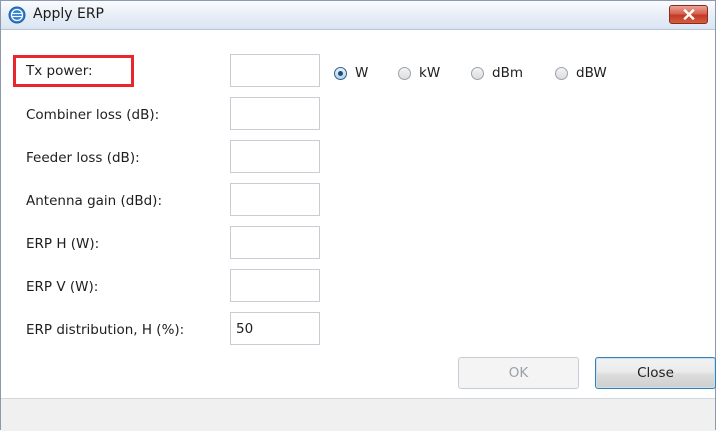 Image resolution: width=717 pixels, height=431 pixels. What do you see at coordinates (340, 73) in the screenshot?
I see `radio-checked-icon` at bounding box center [340, 73].